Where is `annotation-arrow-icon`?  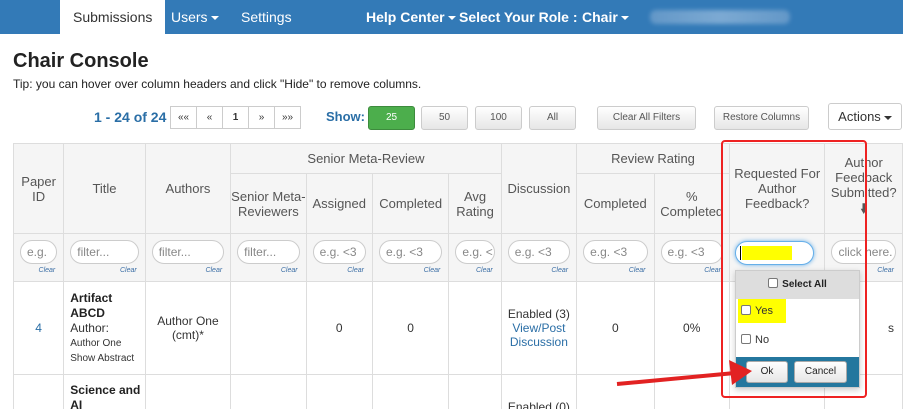
annotation-arrow-icon is located at coordinates (684, 373).